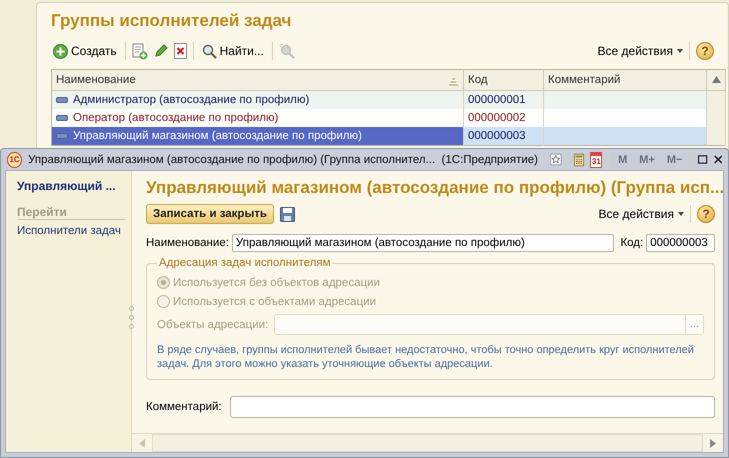 The width and height of the screenshot is (729, 458). Describe the element at coordinates (42, 212) in the screenshot. I see `section-title: Перейти` at that location.